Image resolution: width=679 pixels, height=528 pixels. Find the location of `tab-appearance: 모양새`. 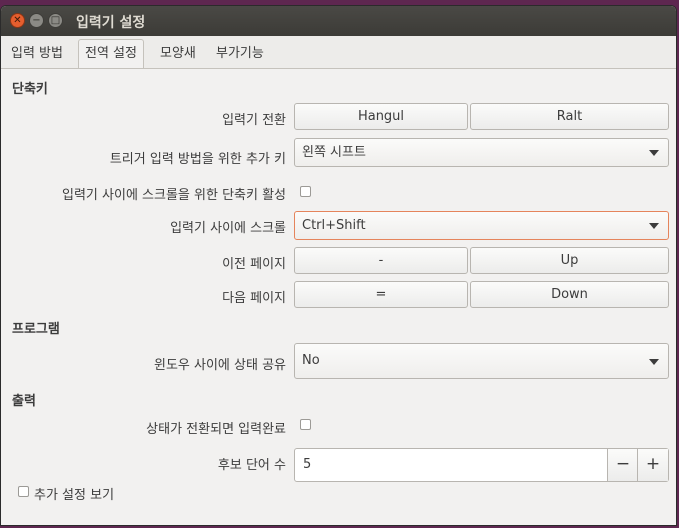

tab-appearance: 모양새 is located at coordinates (178, 54).